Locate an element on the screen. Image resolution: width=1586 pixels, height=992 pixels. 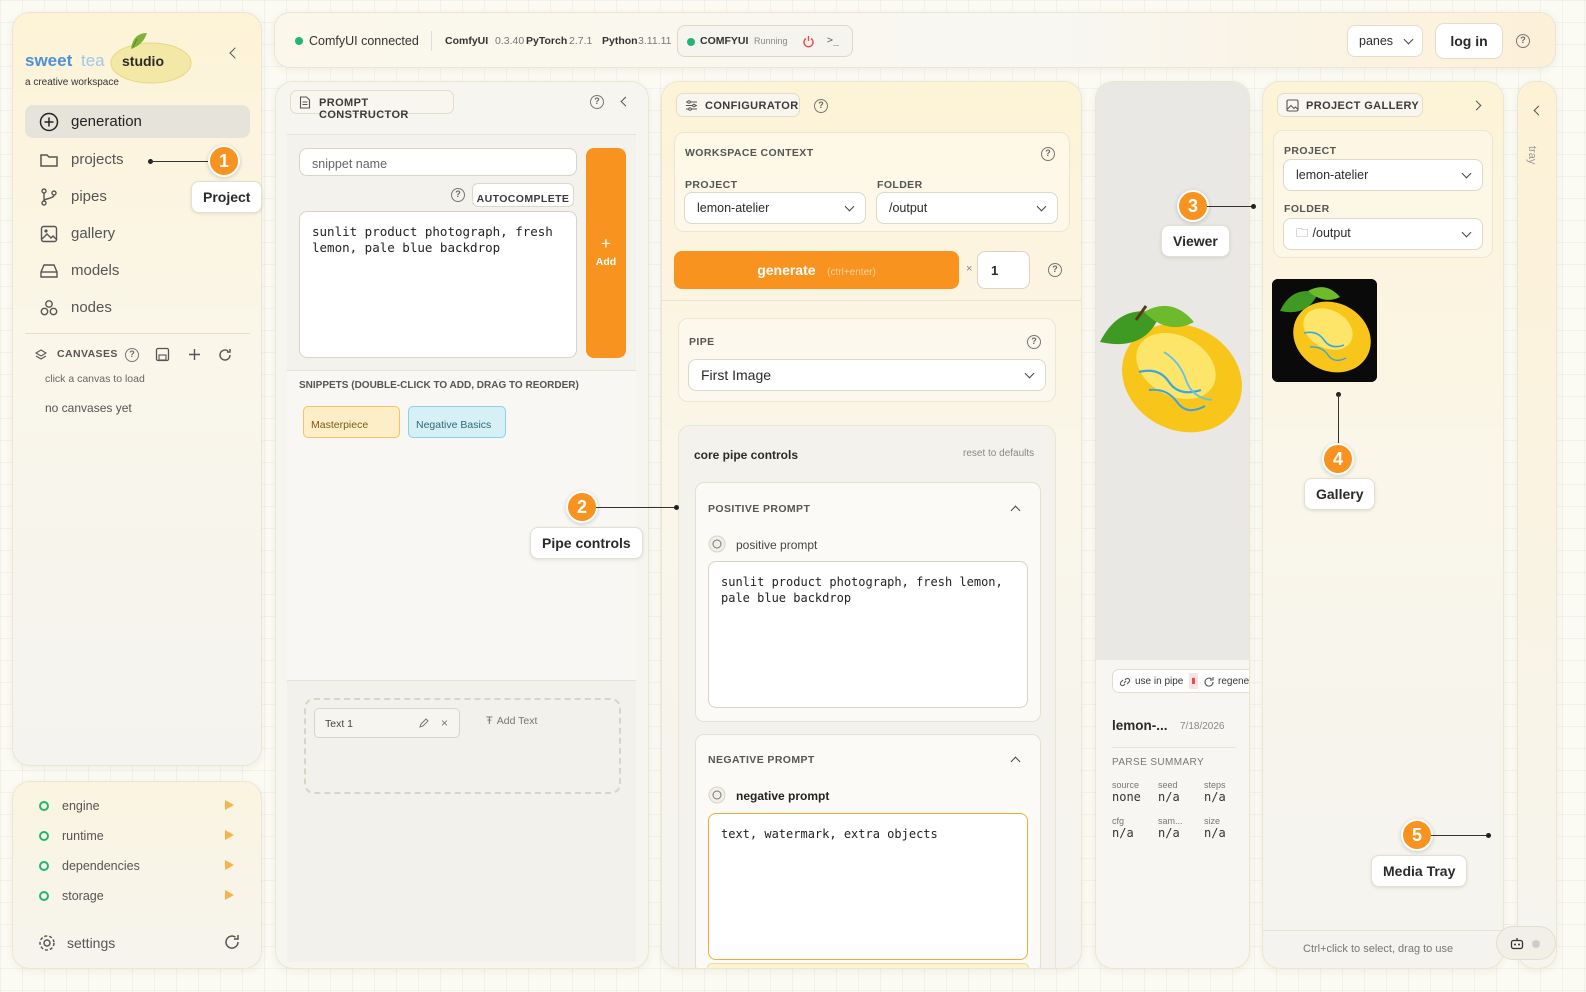
reset-defaults-link: reset to defaults is located at coordinates (998, 453).